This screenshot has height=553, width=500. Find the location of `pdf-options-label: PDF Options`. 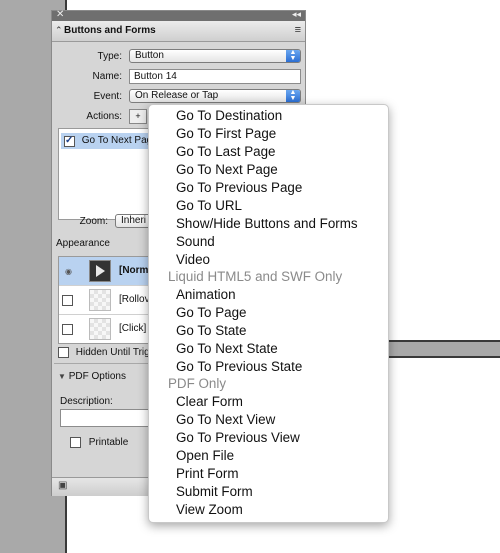

pdf-options-label: PDF Options is located at coordinates (97, 376).